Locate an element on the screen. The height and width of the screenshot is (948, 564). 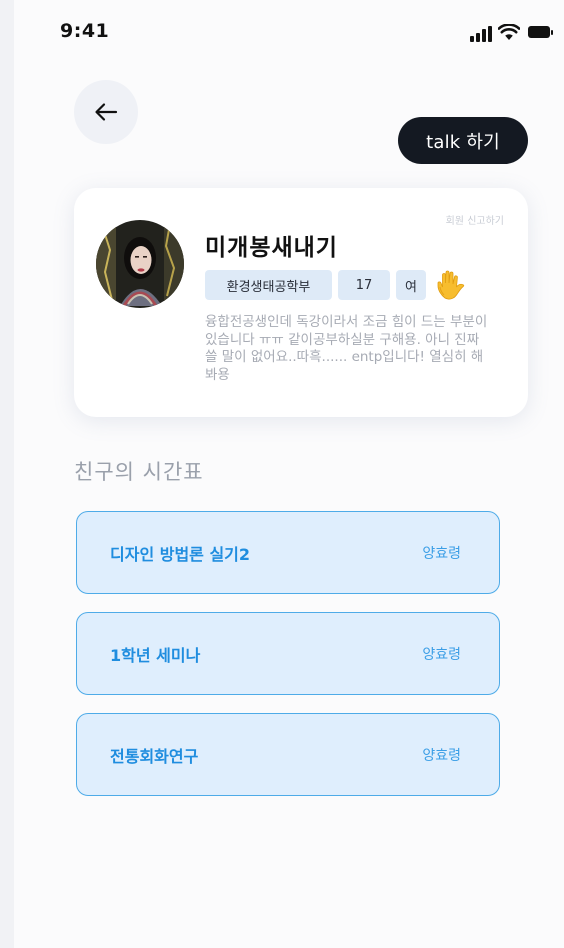
battery-cap is located at coordinates (552, 32).